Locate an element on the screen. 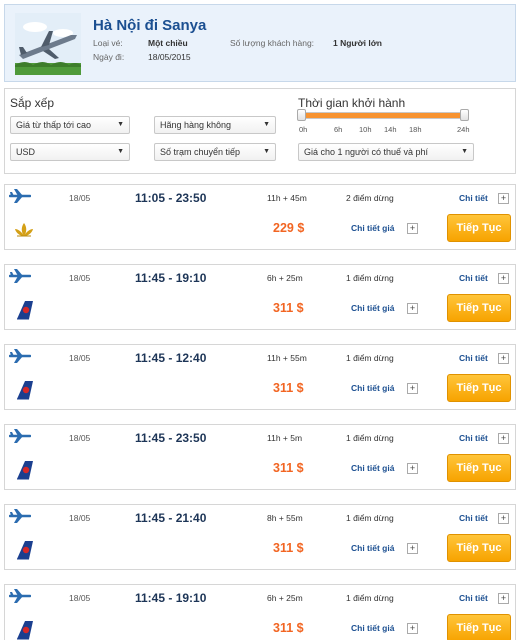 This screenshot has width=523, height=640. passengers-label: Số lượng khách hàng: is located at coordinates (272, 43).